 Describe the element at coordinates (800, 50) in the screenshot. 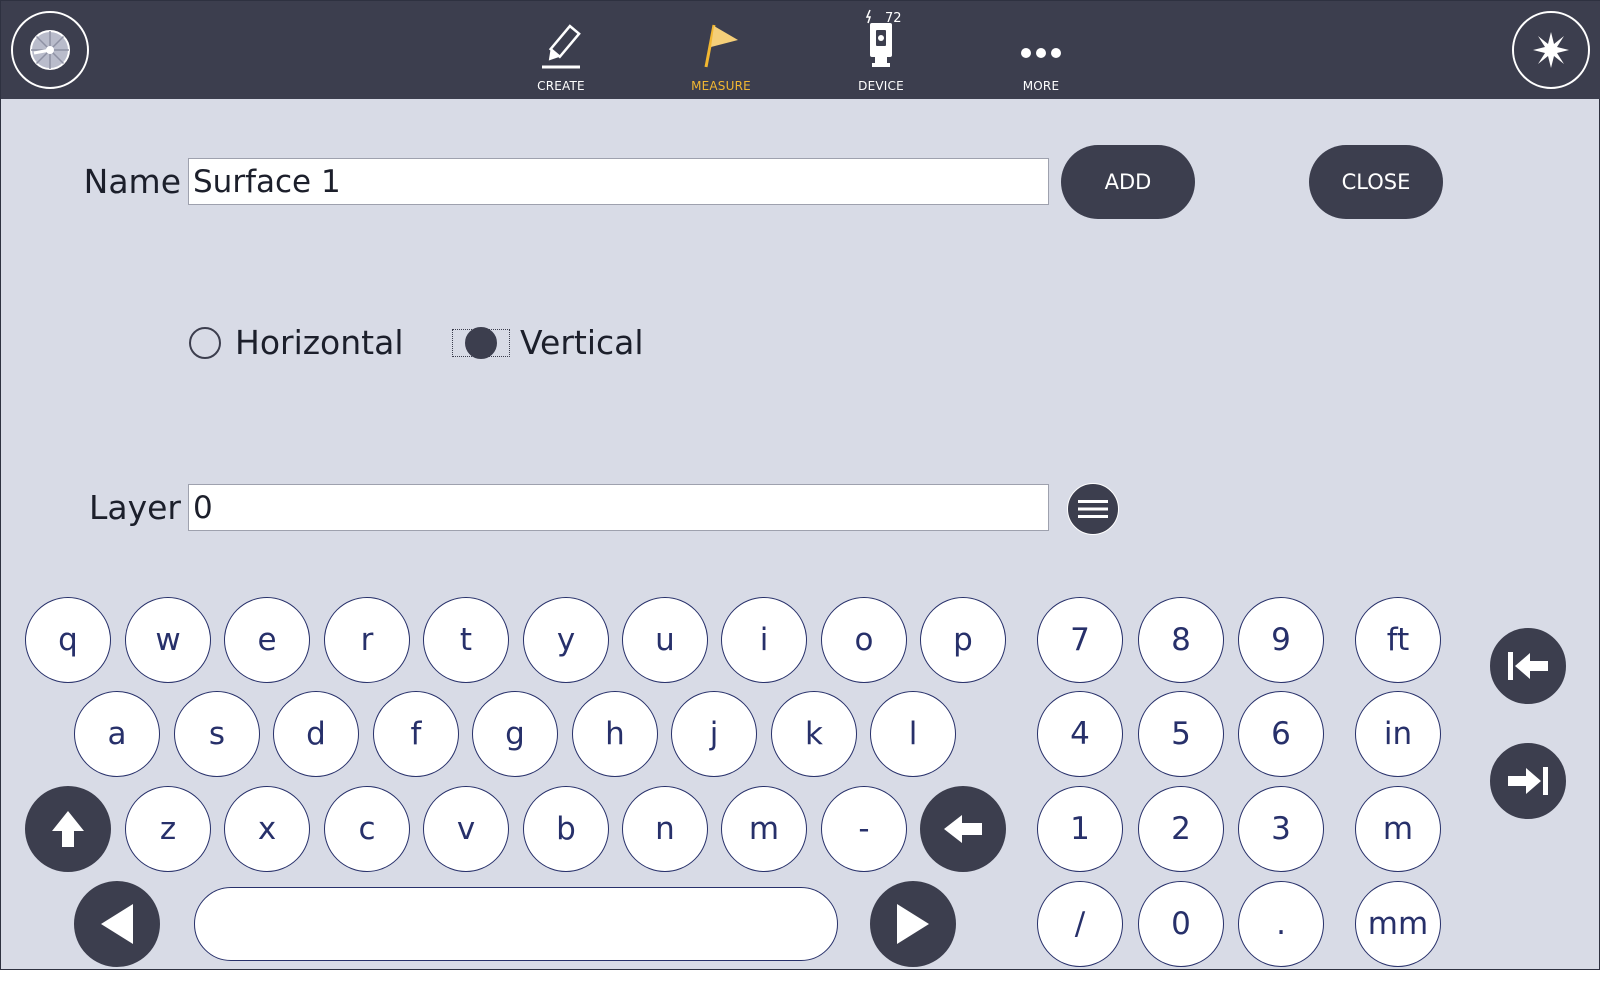

I see `top-toolbar: CREATE MEASURE 72 DEVICE MORE` at that location.